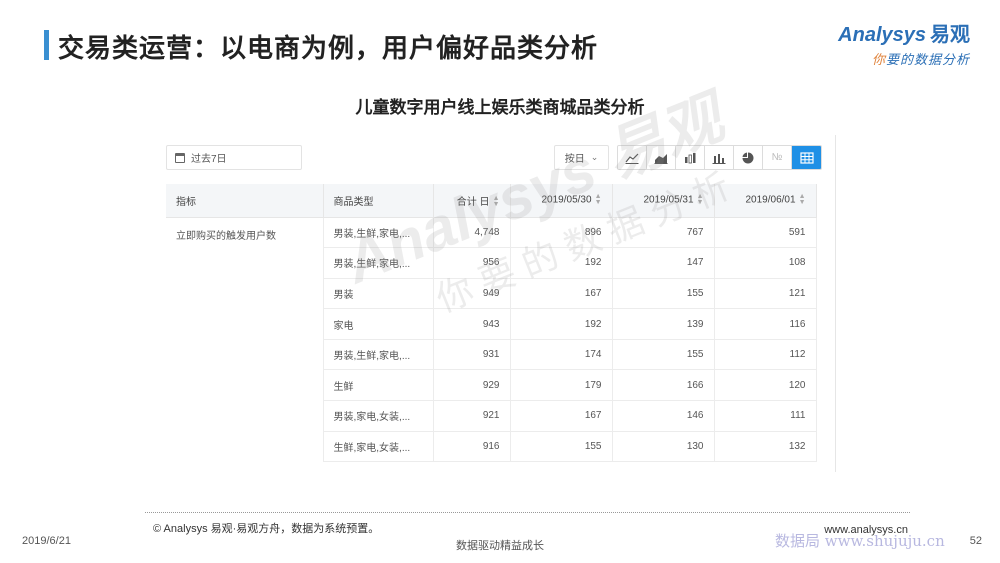 The height and width of the screenshot is (563, 1000). Describe the element at coordinates (574, 159) in the screenshot. I see `granularity-label: 按日` at that location.